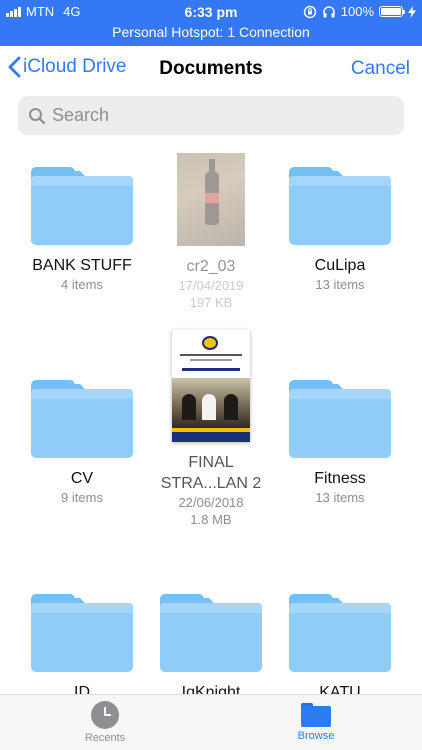  I want to click on headphones-icon, so click(329, 11).